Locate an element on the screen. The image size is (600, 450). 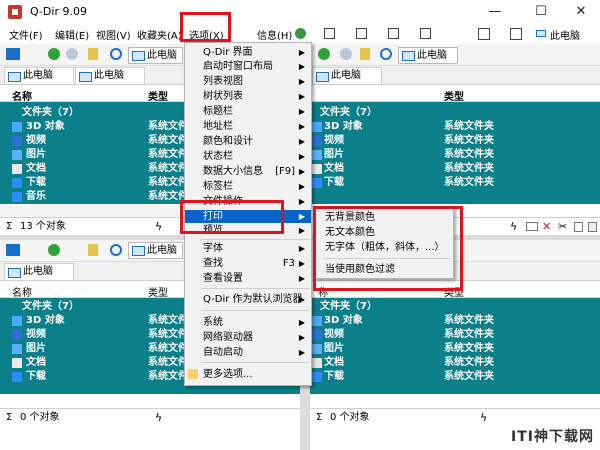
window-title: Q-Dir 9.09 is located at coordinates (58, 11).